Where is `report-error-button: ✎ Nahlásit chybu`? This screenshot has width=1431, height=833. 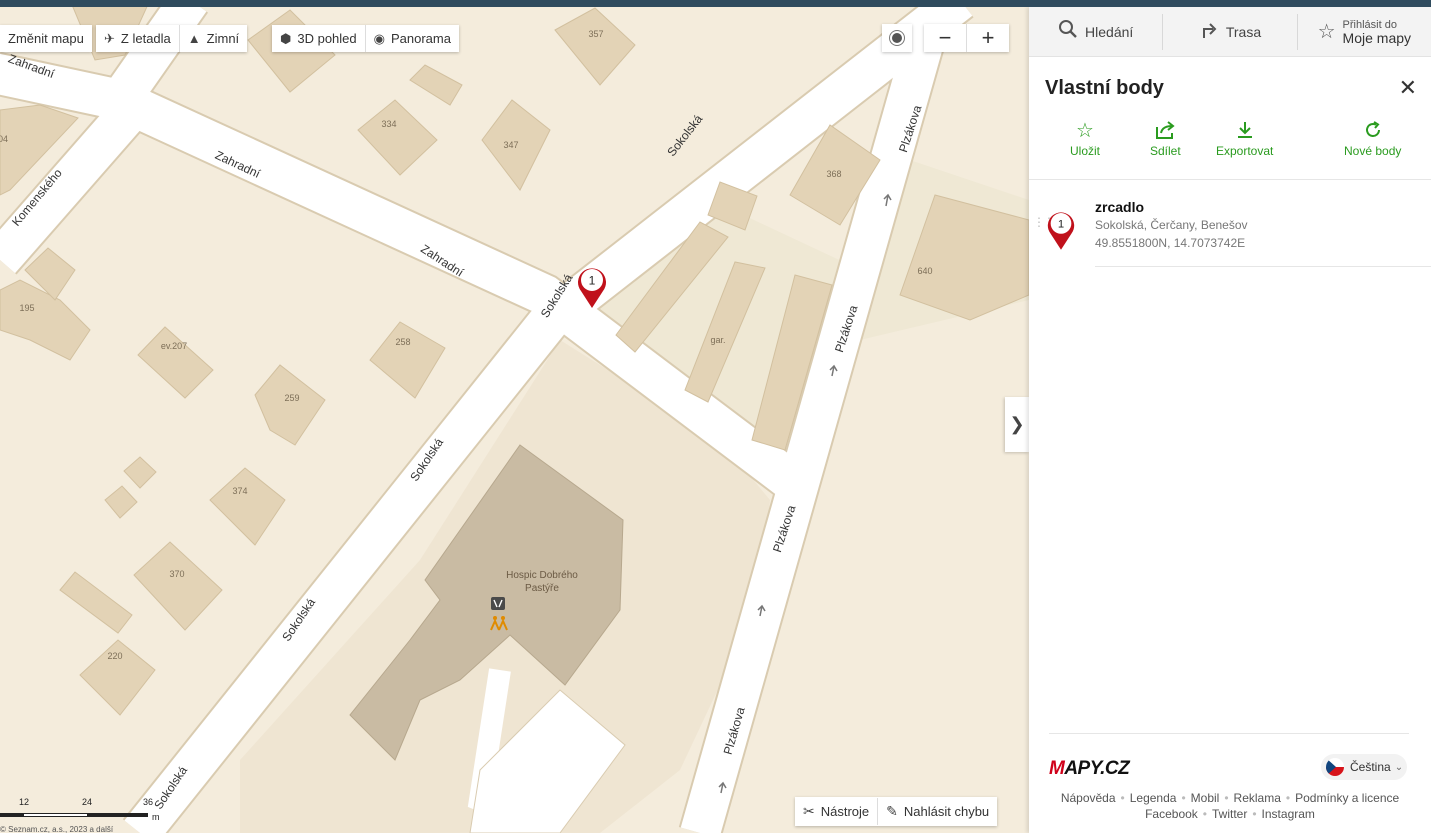 report-error-button: ✎ Nahlásit chybu is located at coordinates (937, 811).